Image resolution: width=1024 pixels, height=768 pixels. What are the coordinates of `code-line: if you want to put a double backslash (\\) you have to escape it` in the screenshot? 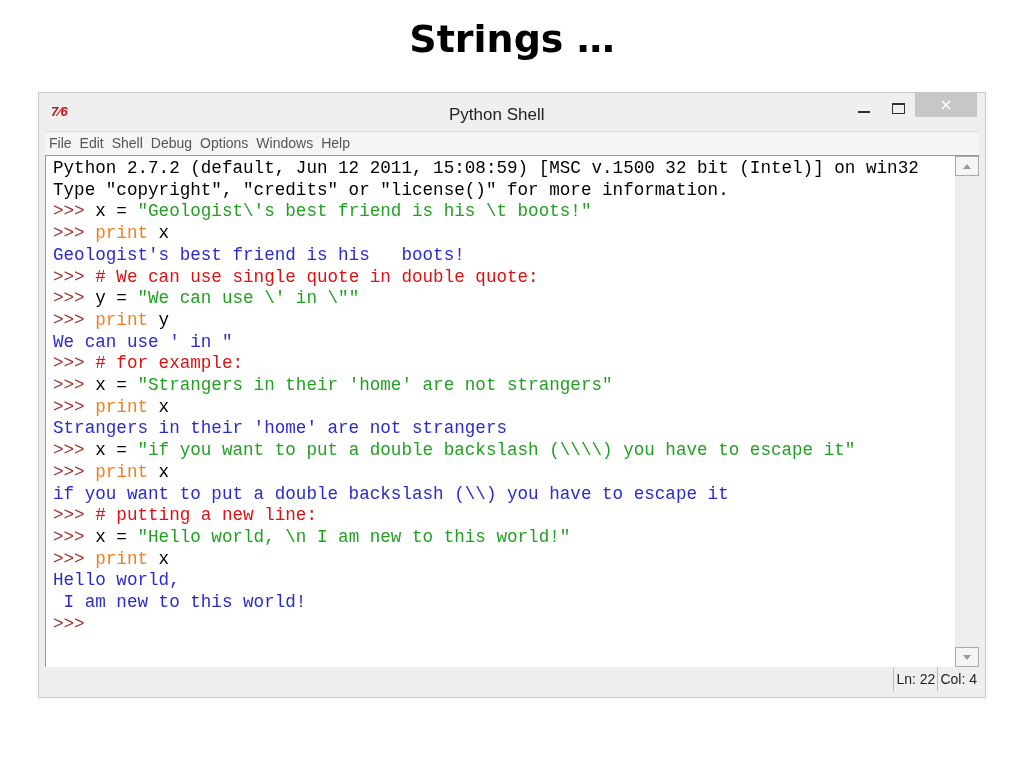 It's located at (391, 494).